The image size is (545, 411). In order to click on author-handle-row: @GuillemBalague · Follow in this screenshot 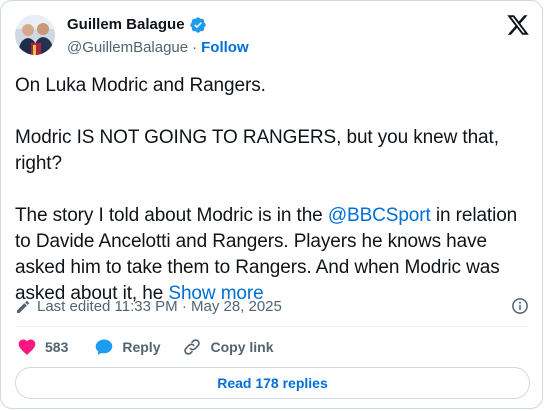, I will do `click(158, 48)`.